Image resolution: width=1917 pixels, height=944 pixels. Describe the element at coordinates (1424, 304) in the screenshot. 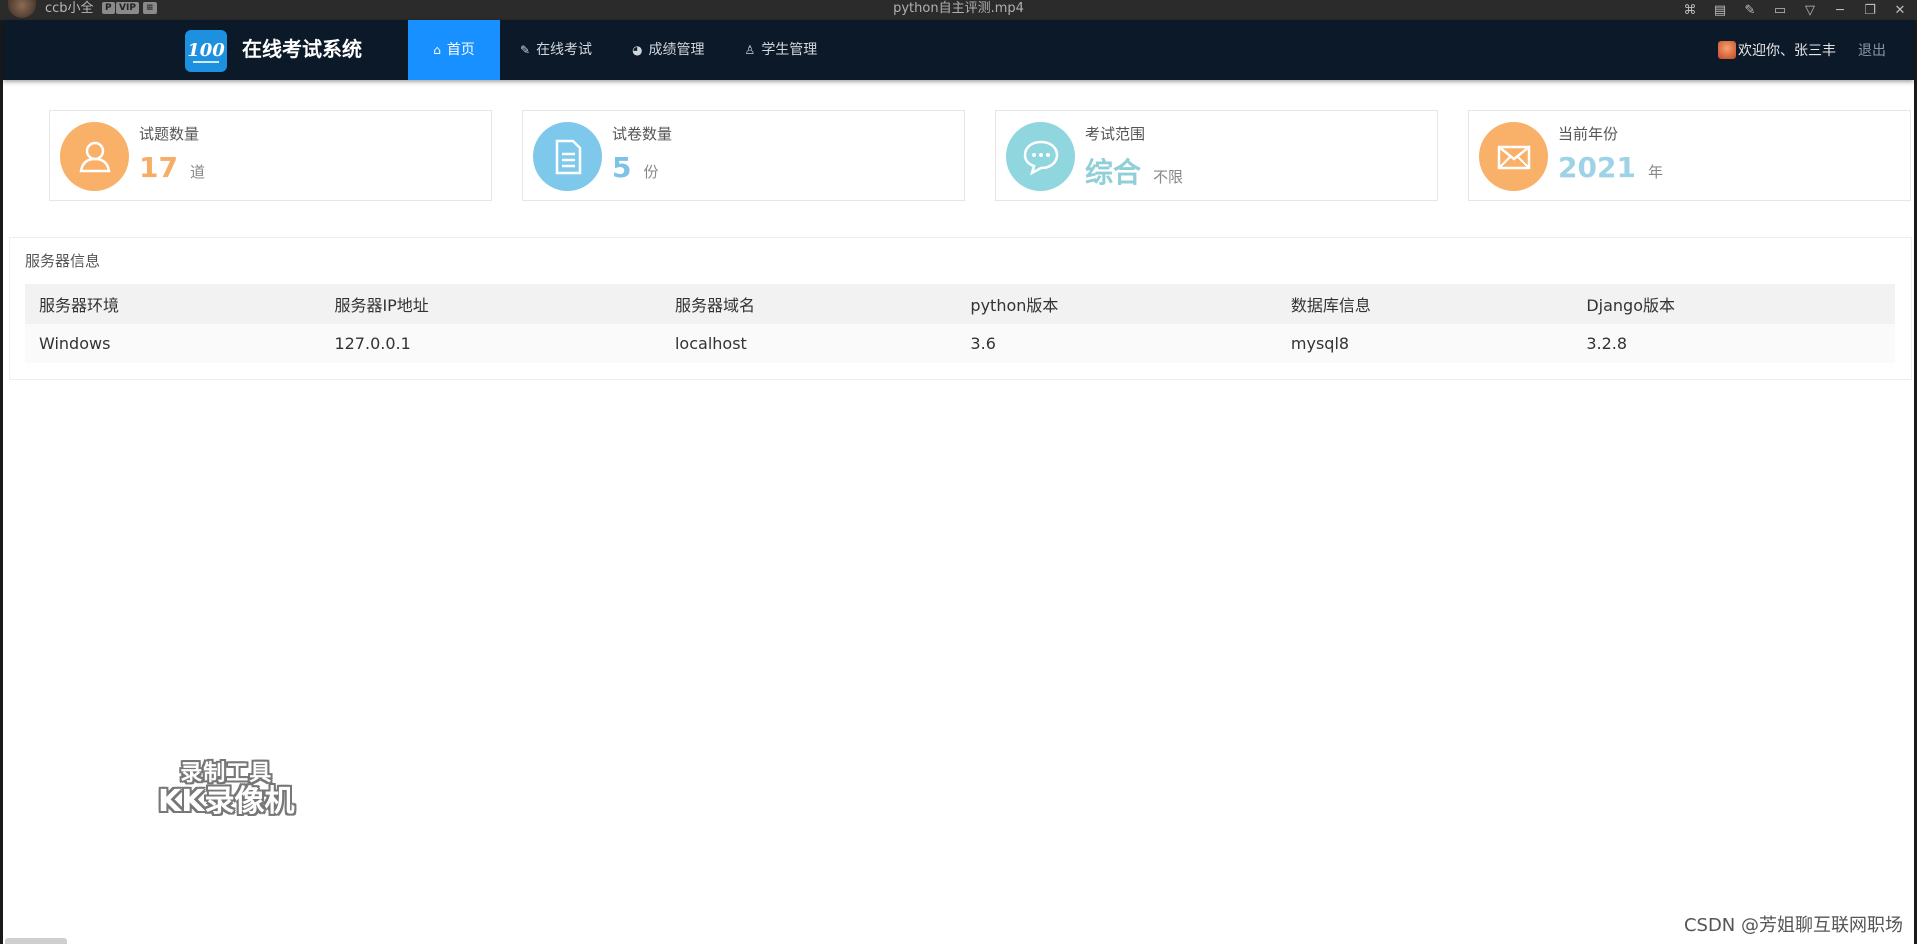

I see `column-header: 数据库信息` at that location.